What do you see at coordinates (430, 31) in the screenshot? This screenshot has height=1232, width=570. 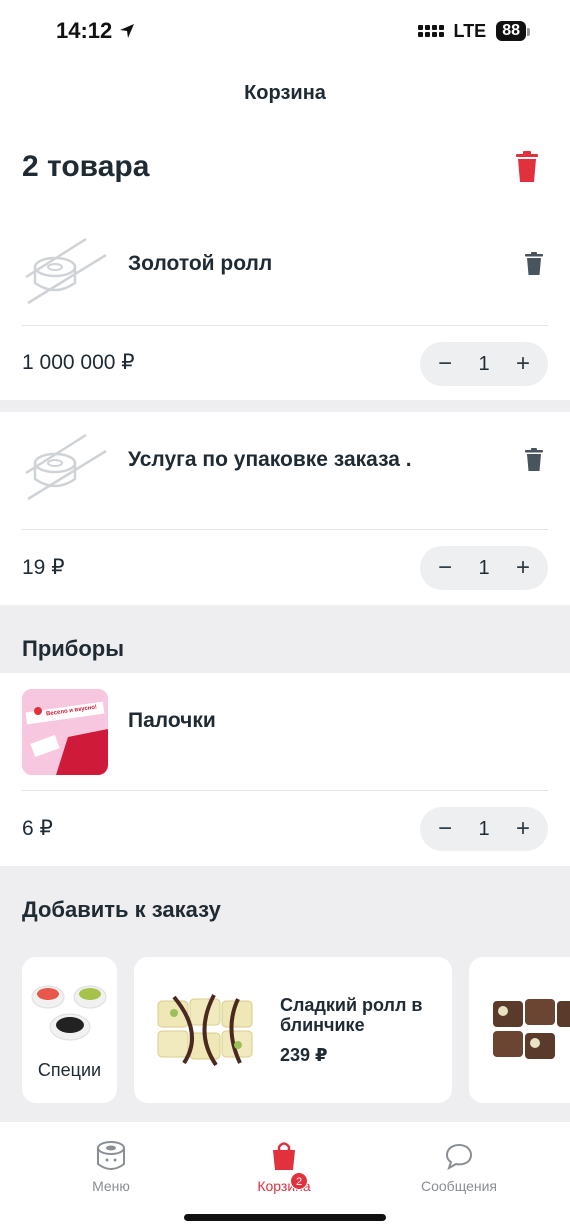 I see `signal-icon` at bounding box center [430, 31].